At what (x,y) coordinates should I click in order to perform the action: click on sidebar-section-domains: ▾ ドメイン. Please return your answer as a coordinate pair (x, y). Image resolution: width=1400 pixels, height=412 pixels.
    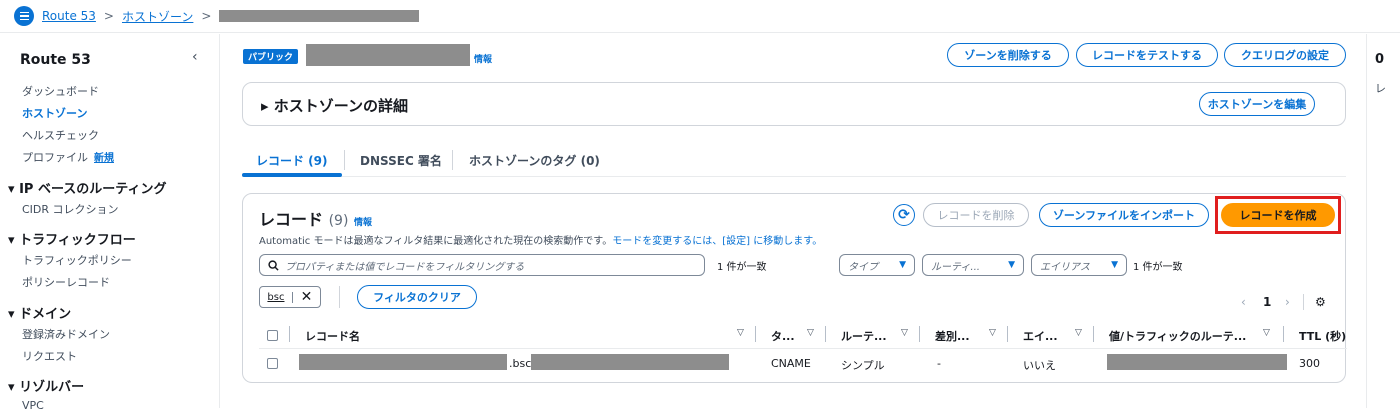
    Looking at the image, I should click on (39, 312).